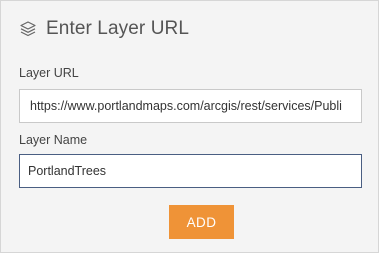 This screenshot has height=253, width=379. What do you see at coordinates (53, 140) in the screenshot?
I see `layer-name-label: Layer Name` at bounding box center [53, 140].